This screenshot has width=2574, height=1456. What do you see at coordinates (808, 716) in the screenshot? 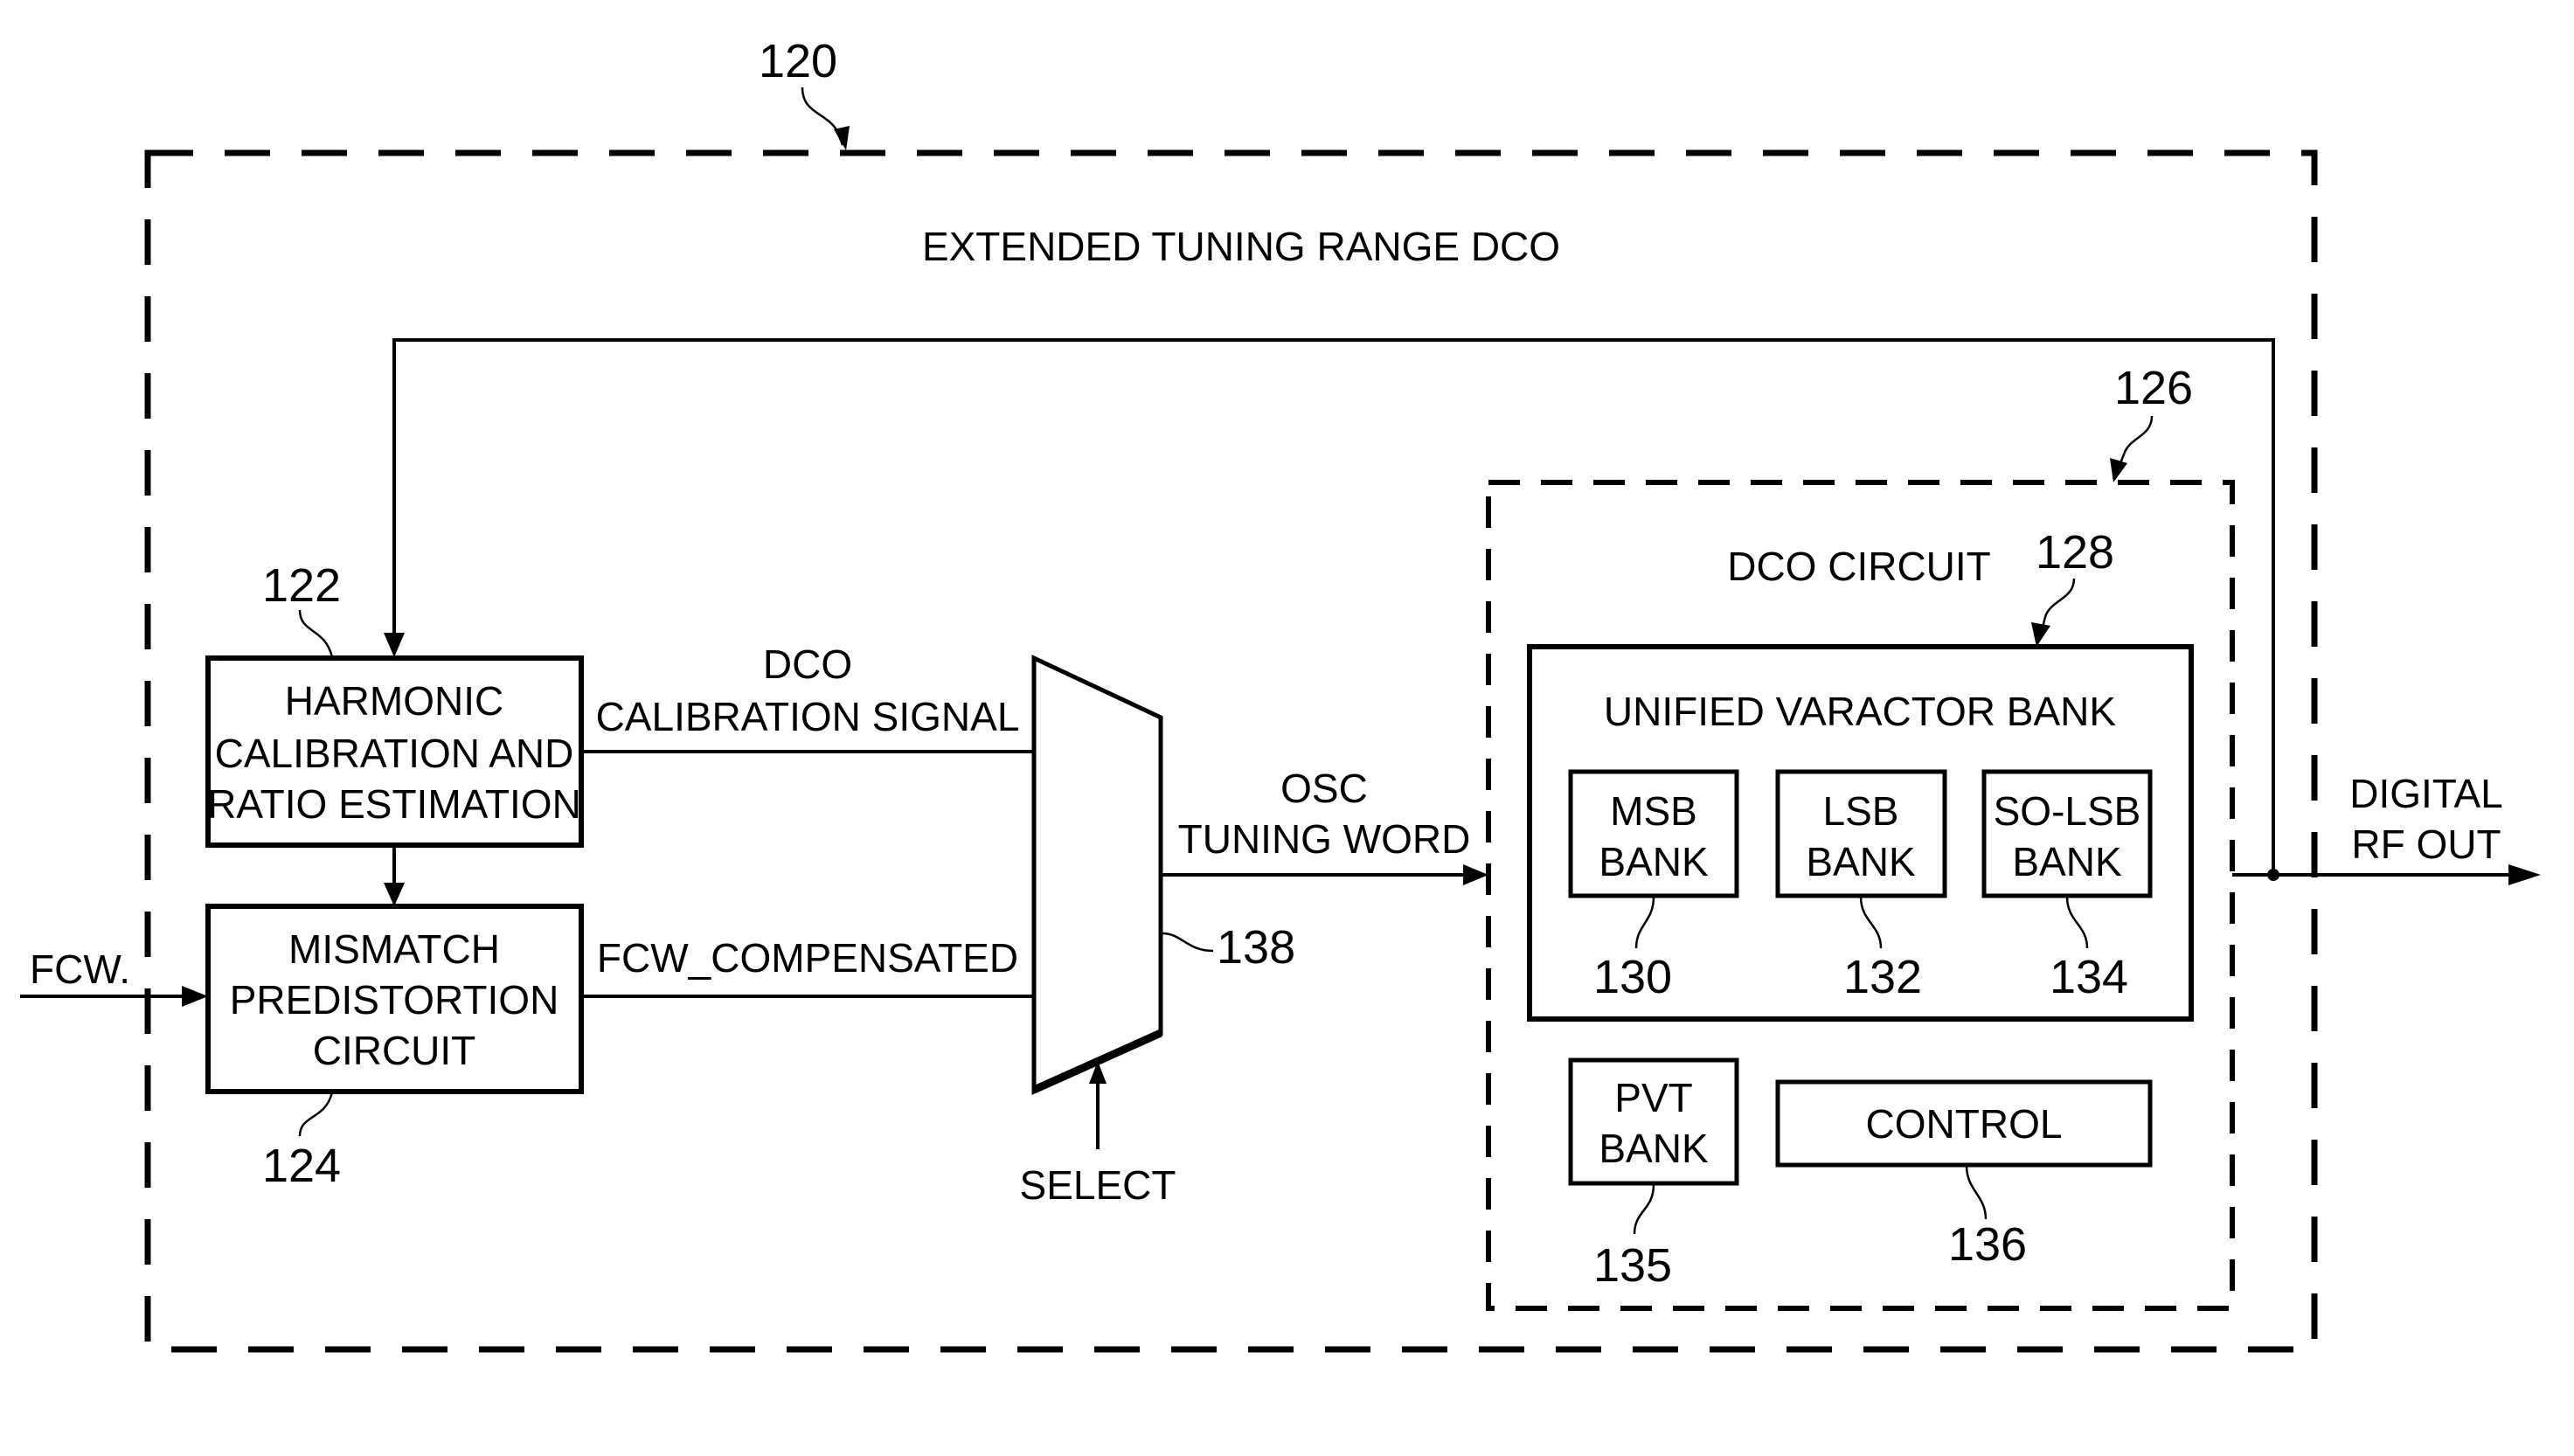
I see `dco-cal-label-2: CALIBRATION SIGNAL` at bounding box center [808, 716].